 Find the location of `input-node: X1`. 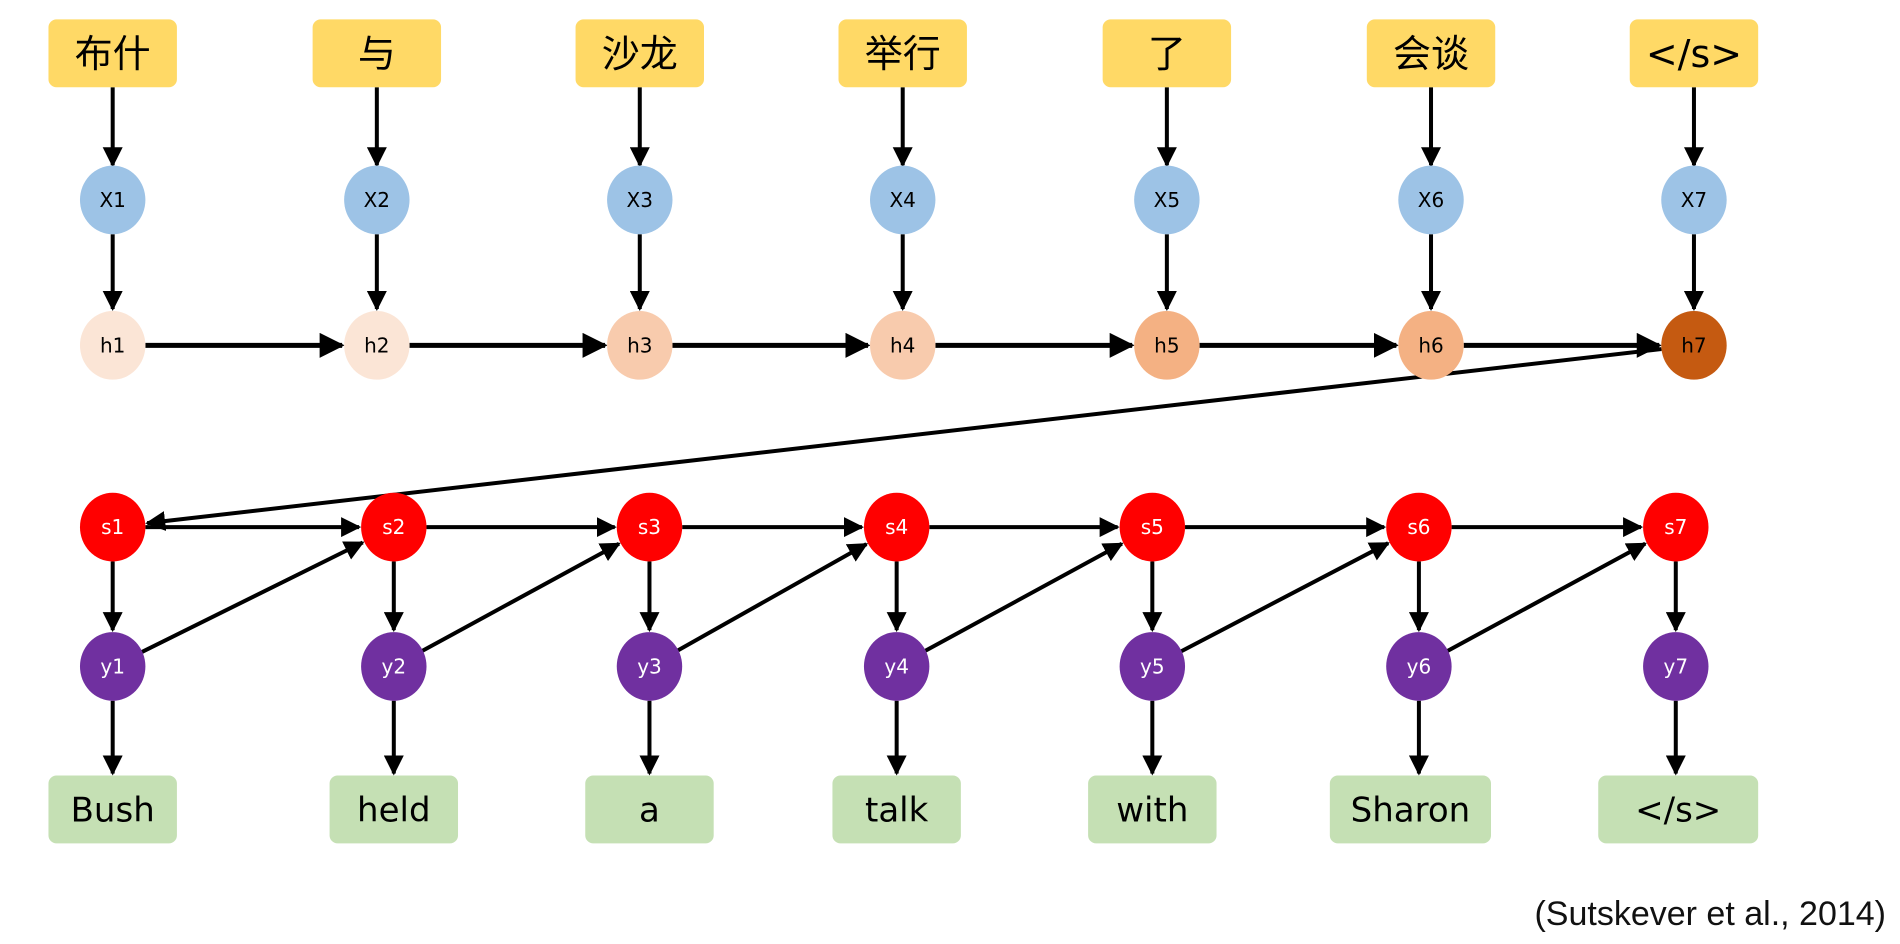

input-node: X1 is located at coordinates (112, 200).